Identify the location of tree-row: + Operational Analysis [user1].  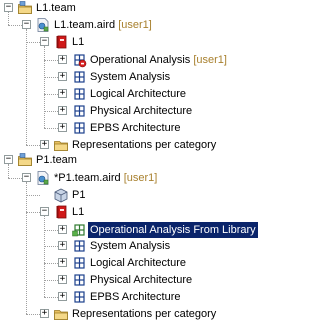
(148, 60).